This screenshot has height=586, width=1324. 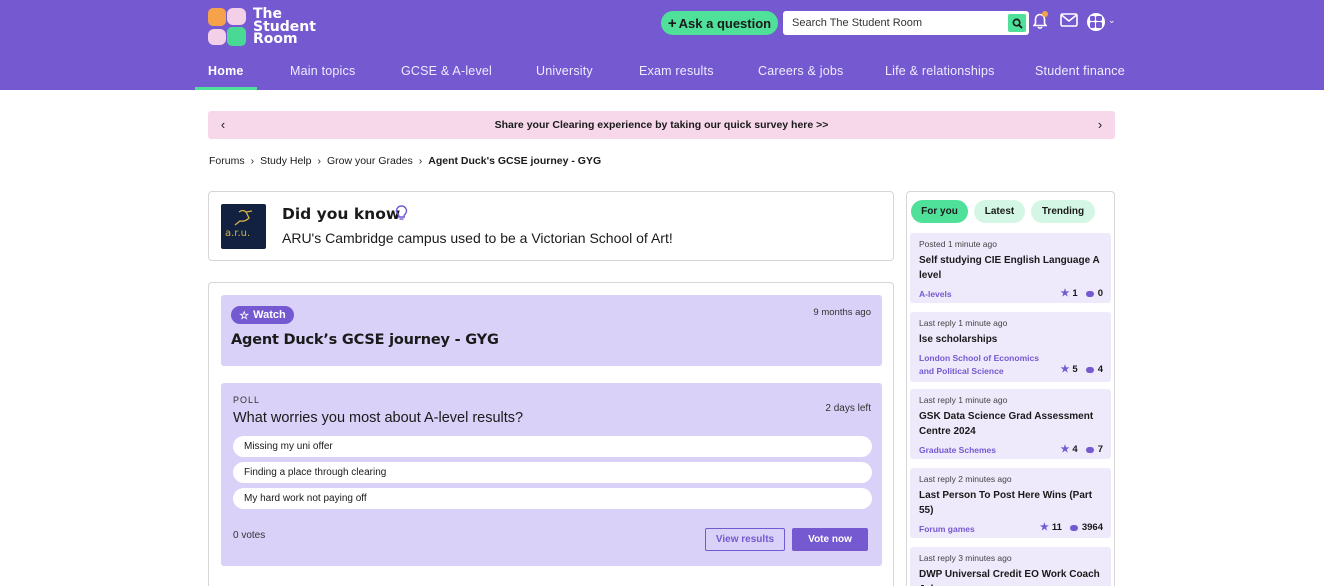 What do you see at coordinates (984, 450) in the screenshot?
I see `card-category: Graduate Schemes` at bounding box center [984, 450].